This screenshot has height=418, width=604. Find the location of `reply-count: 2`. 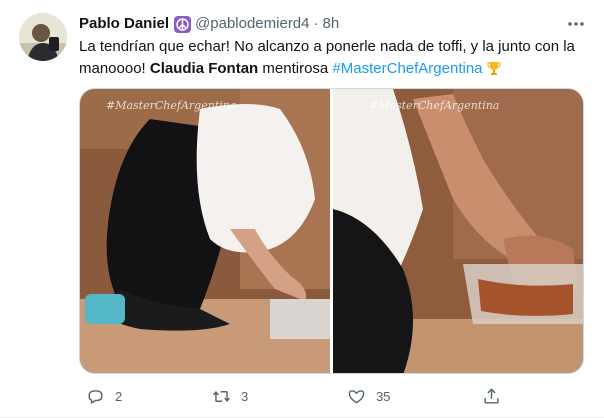

reply-count: 2 is located at coordinates (119, 396).